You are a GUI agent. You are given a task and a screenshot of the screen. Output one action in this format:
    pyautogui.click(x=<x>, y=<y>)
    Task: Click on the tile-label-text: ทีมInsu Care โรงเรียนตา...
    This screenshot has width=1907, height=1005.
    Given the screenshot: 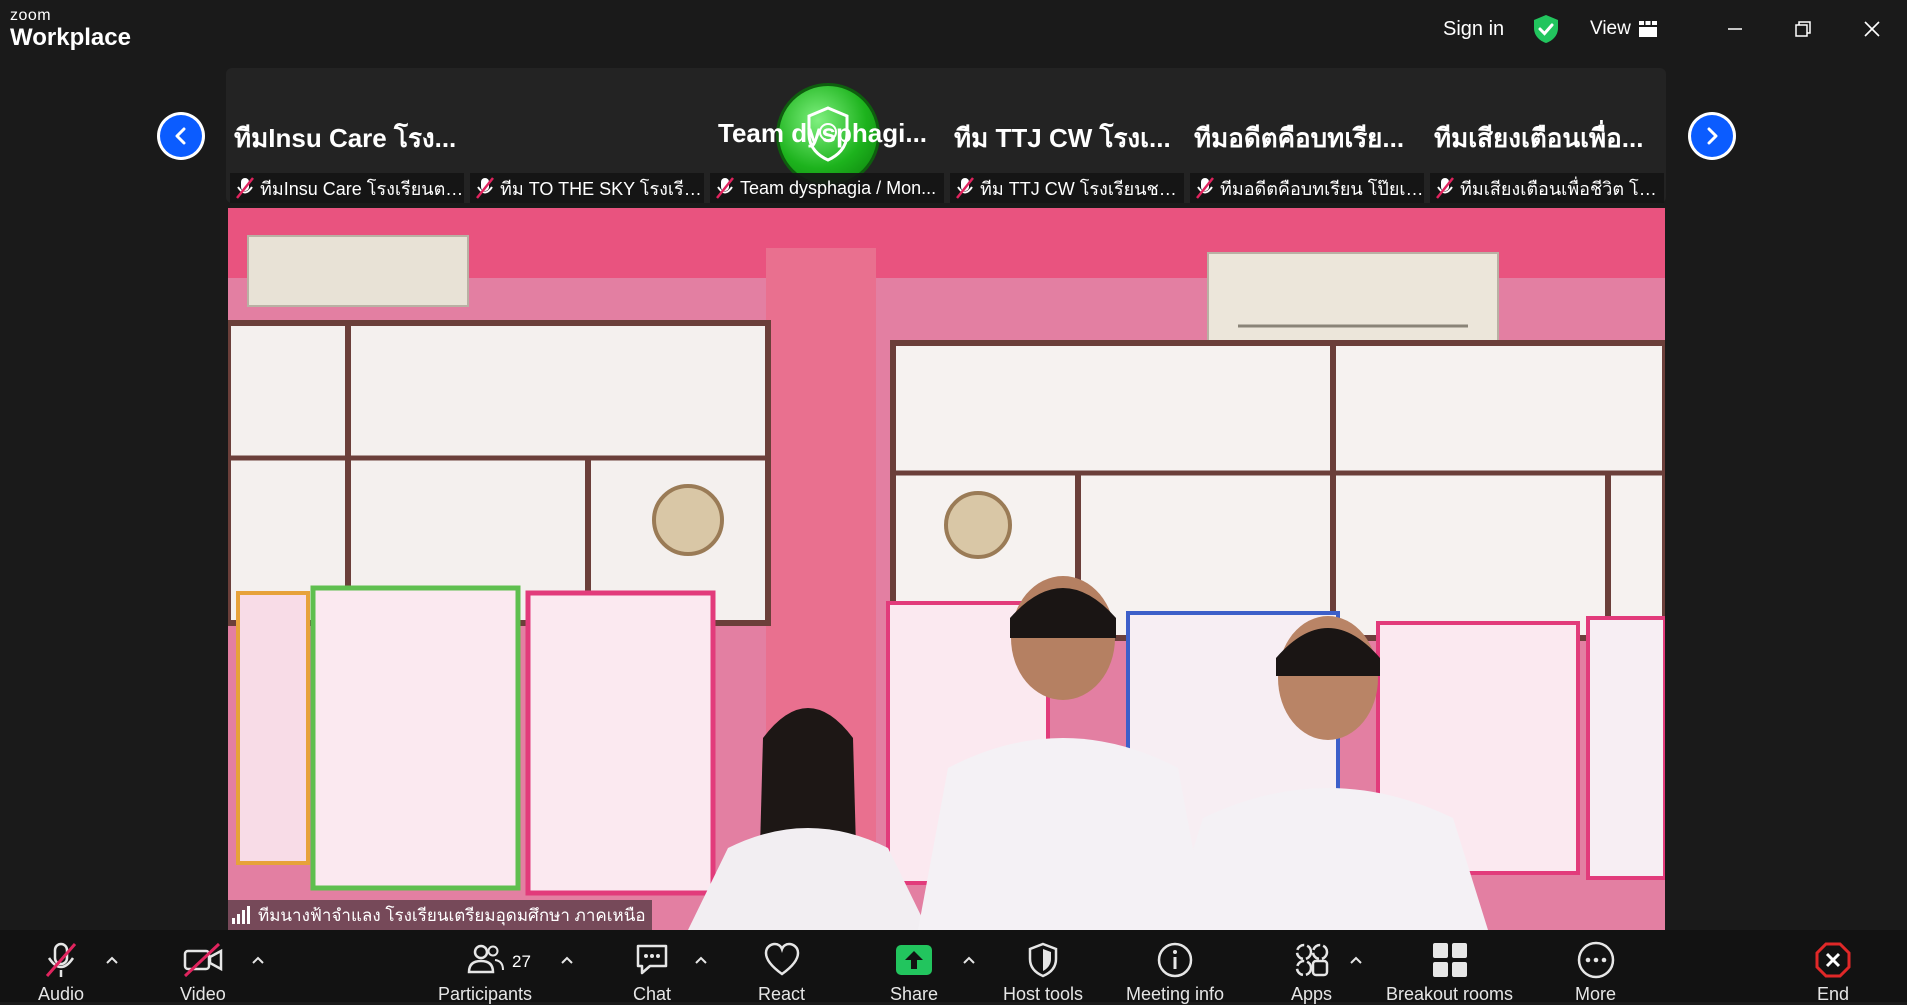 What is the action you would take?
    pyautogui.click(x=362, y=188)
    